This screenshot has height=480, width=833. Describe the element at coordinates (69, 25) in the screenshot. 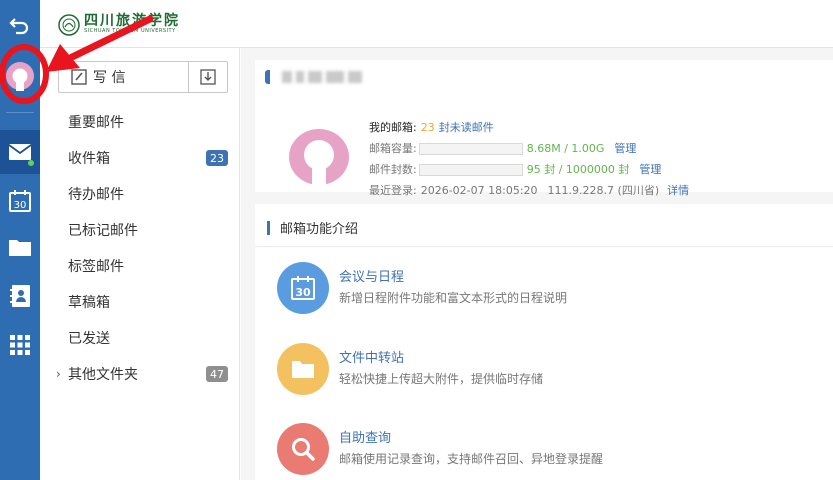

I see `university-emblem-icon` at that location.